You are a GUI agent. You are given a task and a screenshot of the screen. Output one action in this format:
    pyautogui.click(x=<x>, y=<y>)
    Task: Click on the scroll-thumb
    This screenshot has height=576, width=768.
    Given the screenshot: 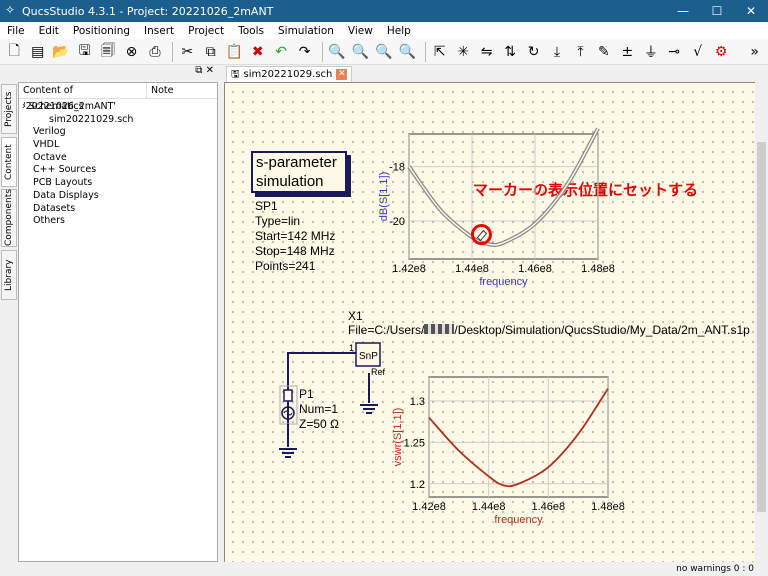 What is the action you would take?
    pyautogui.click(x=761, y=327)
    